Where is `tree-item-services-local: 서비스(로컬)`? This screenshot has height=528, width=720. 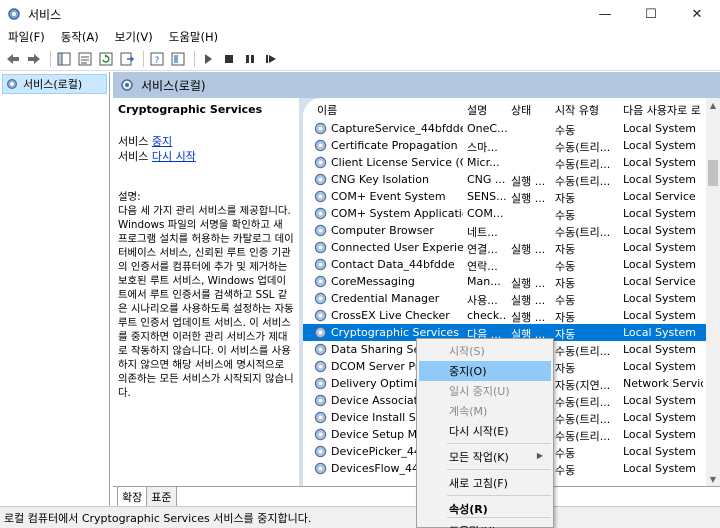
tree-item-services-local: 서비스(로컬) is located at coordinates (54, 84).